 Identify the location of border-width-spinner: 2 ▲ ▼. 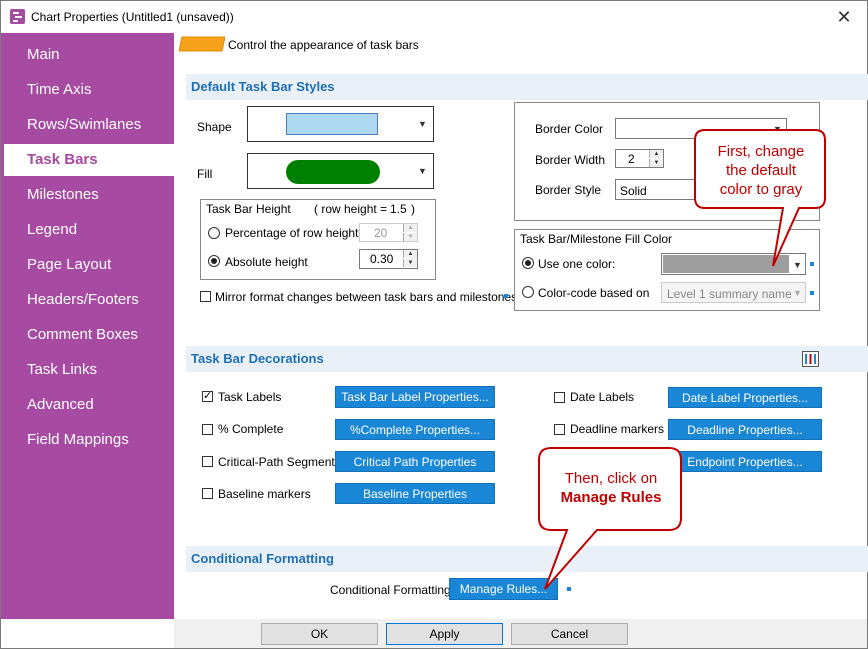
(639, 158).